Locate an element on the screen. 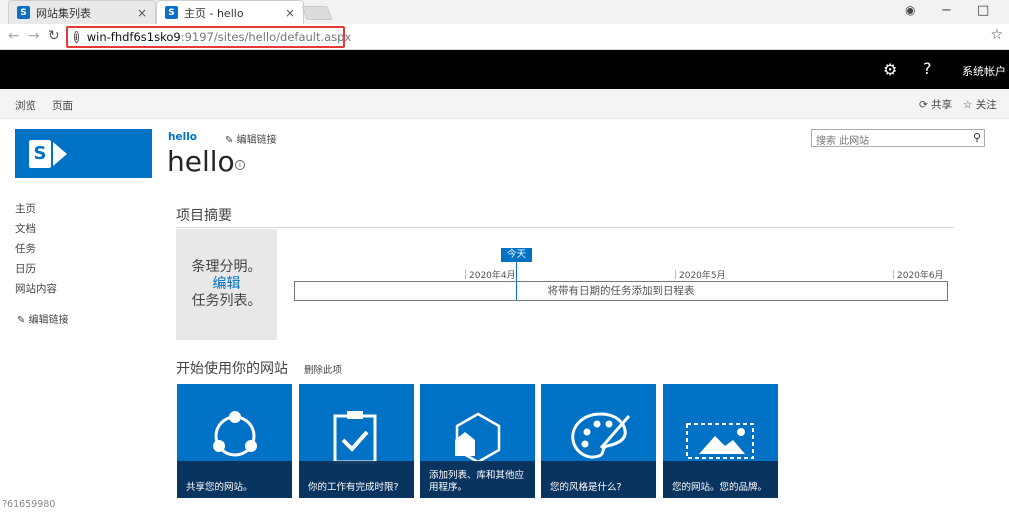  edit-links-top: ✎ 编辑链接 is located at coordinates (251, 138).